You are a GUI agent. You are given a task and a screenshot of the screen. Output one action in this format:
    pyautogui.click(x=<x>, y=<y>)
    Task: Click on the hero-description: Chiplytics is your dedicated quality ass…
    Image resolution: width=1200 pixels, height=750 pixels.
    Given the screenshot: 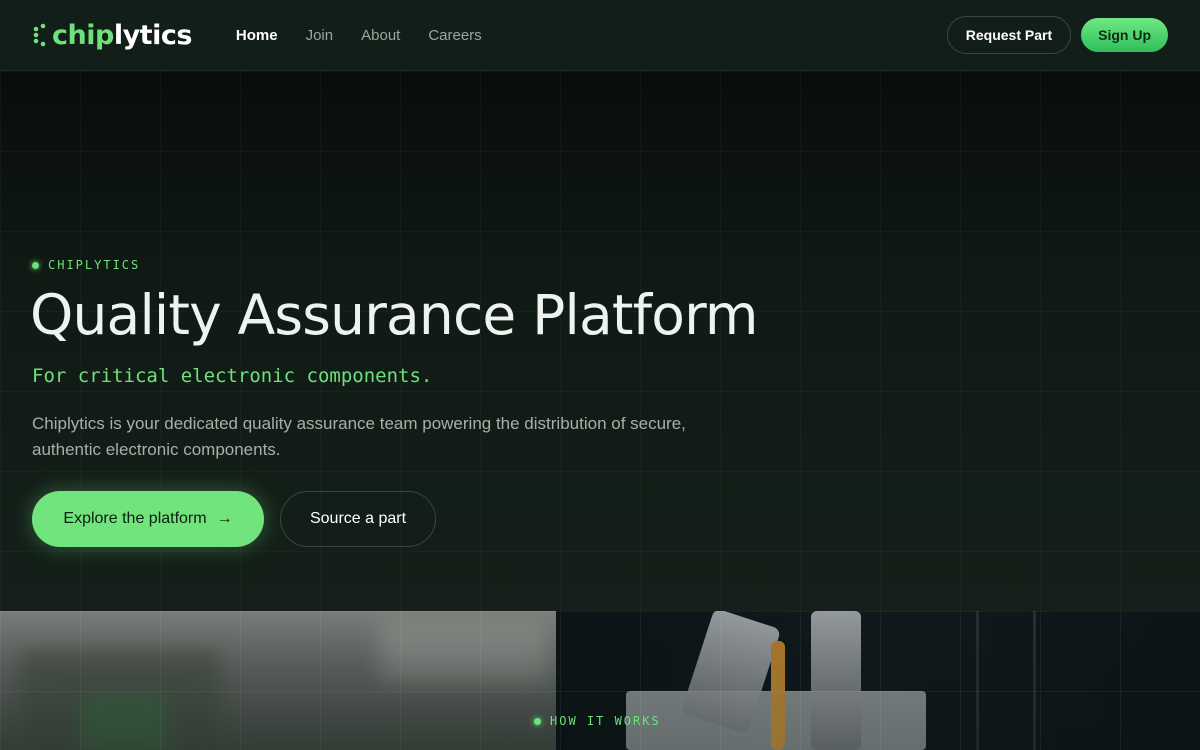 What is the action you would take?
    pyautogui.click(x=359, y=436)
    